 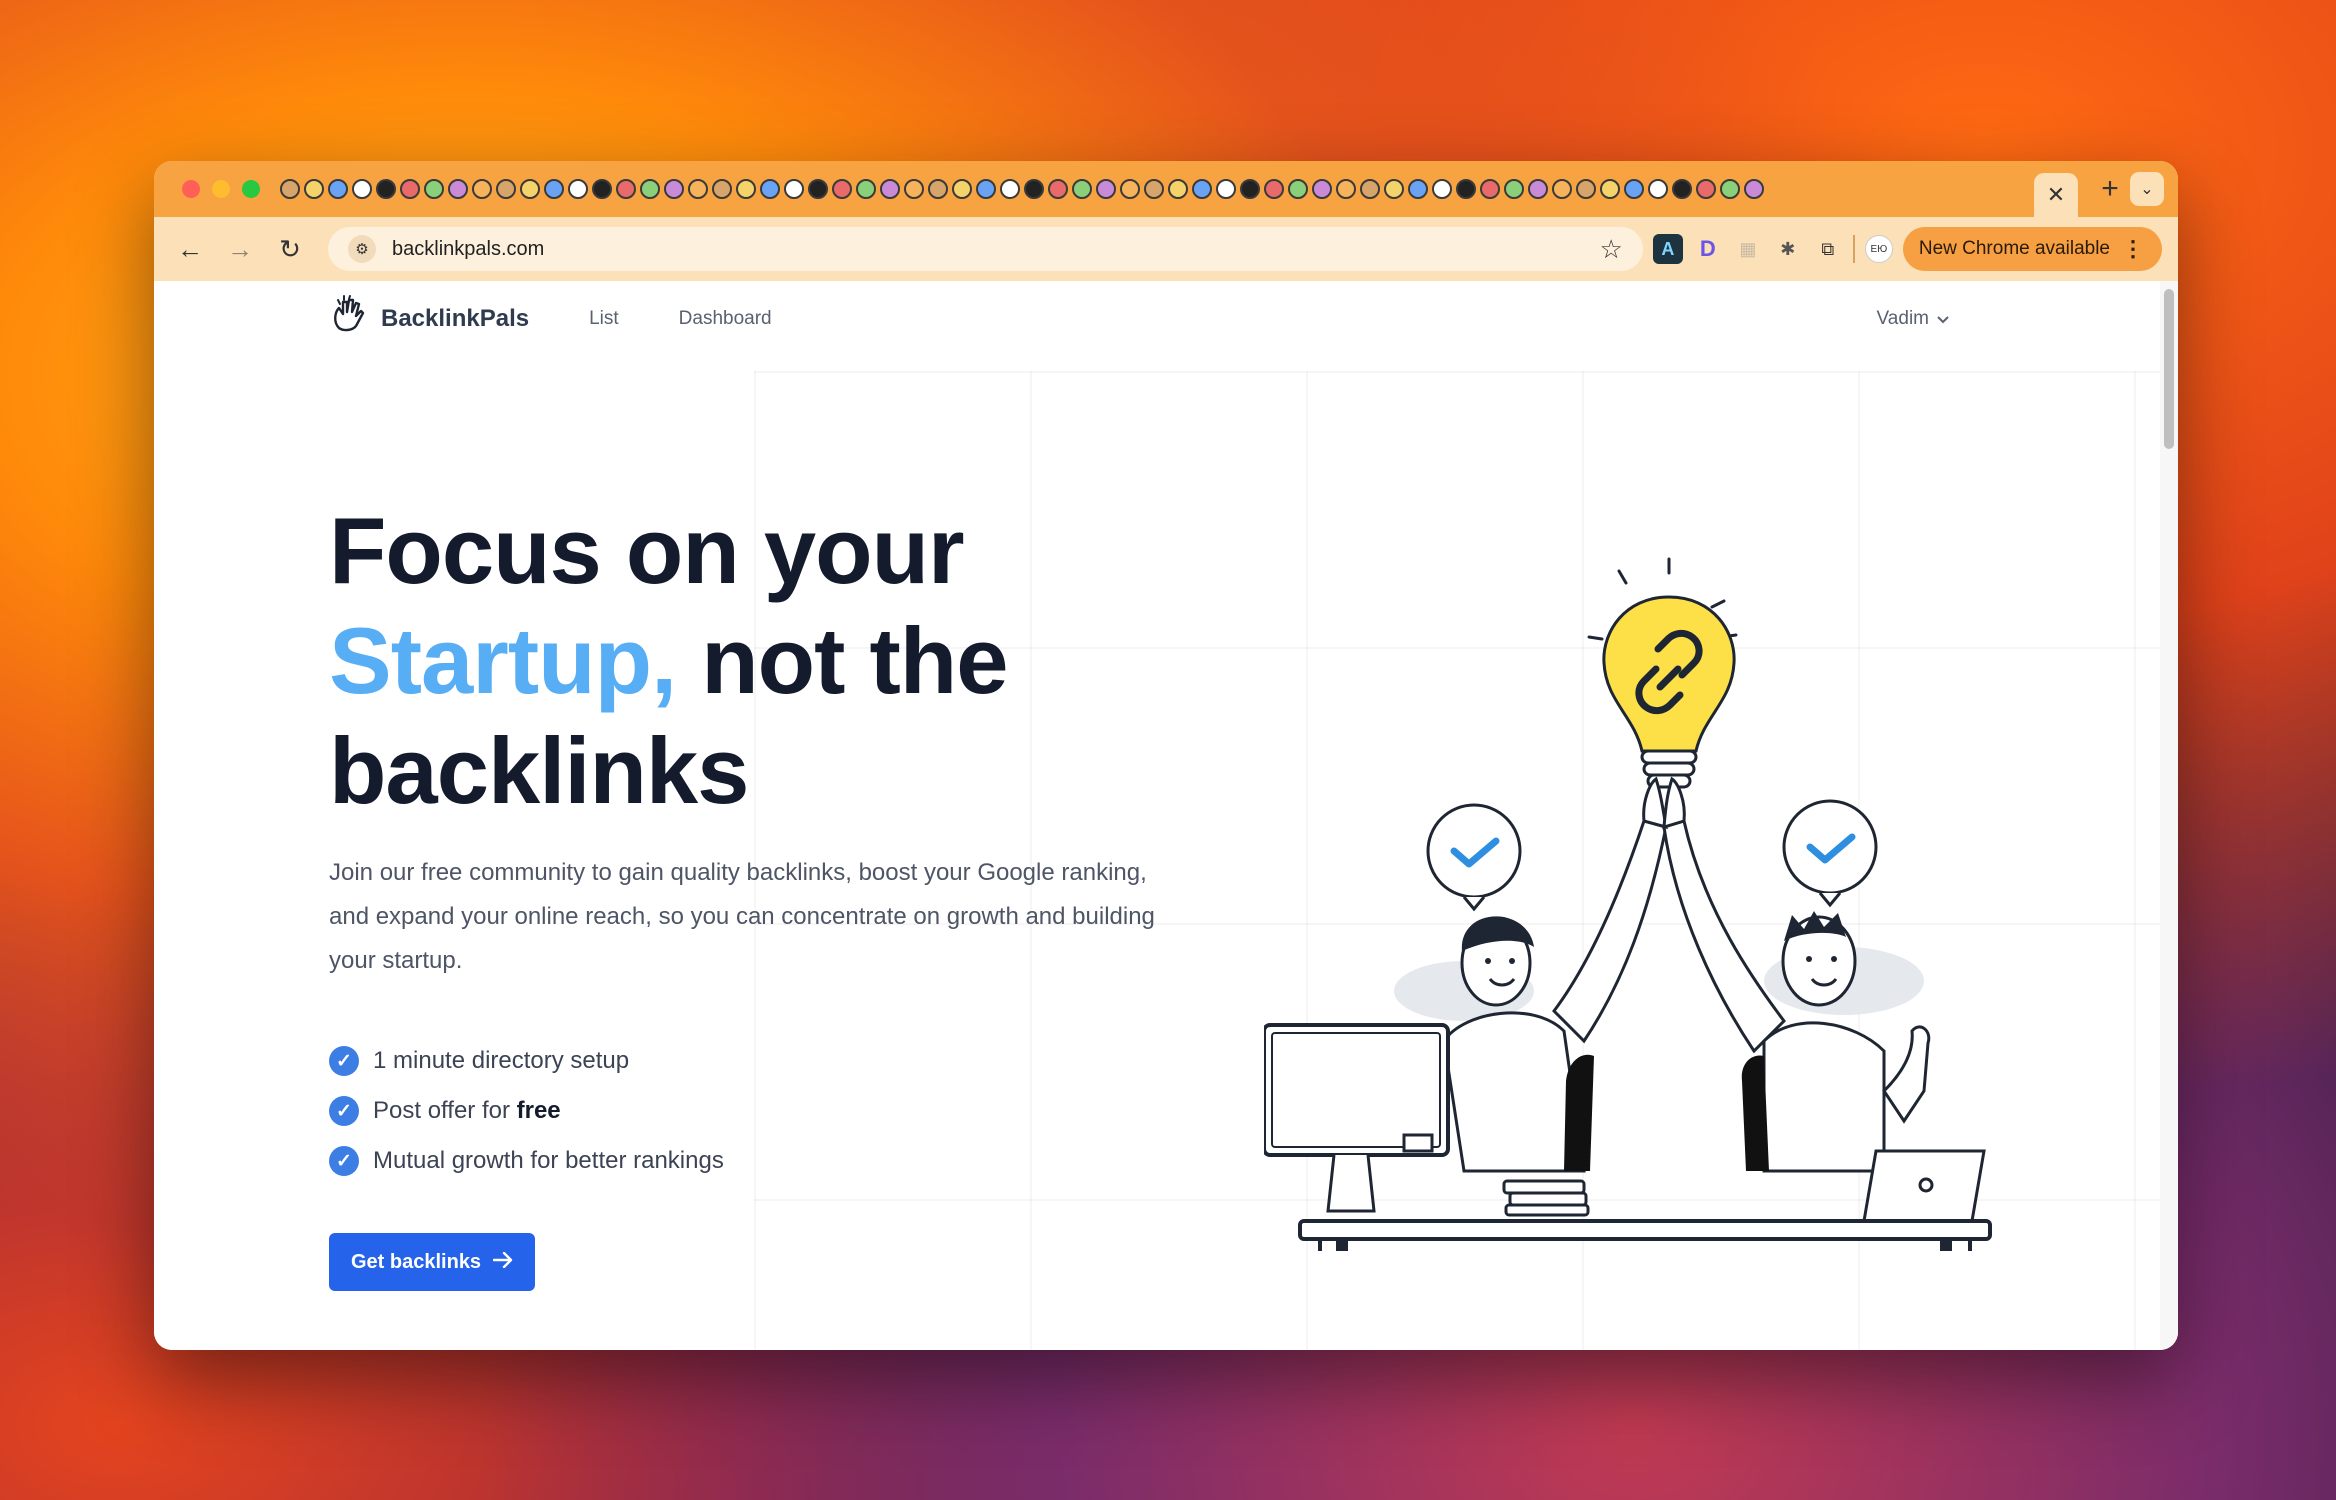 What do you see at coordinates (221, 189) in the screenshot?
I see `minimize-window-button` at bounding box center [221, 189].